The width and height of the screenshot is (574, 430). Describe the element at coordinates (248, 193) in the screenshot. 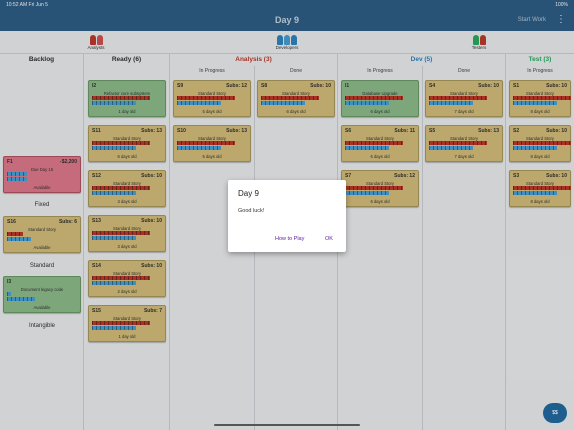

I see `dialog-title: Day 9` at that location.